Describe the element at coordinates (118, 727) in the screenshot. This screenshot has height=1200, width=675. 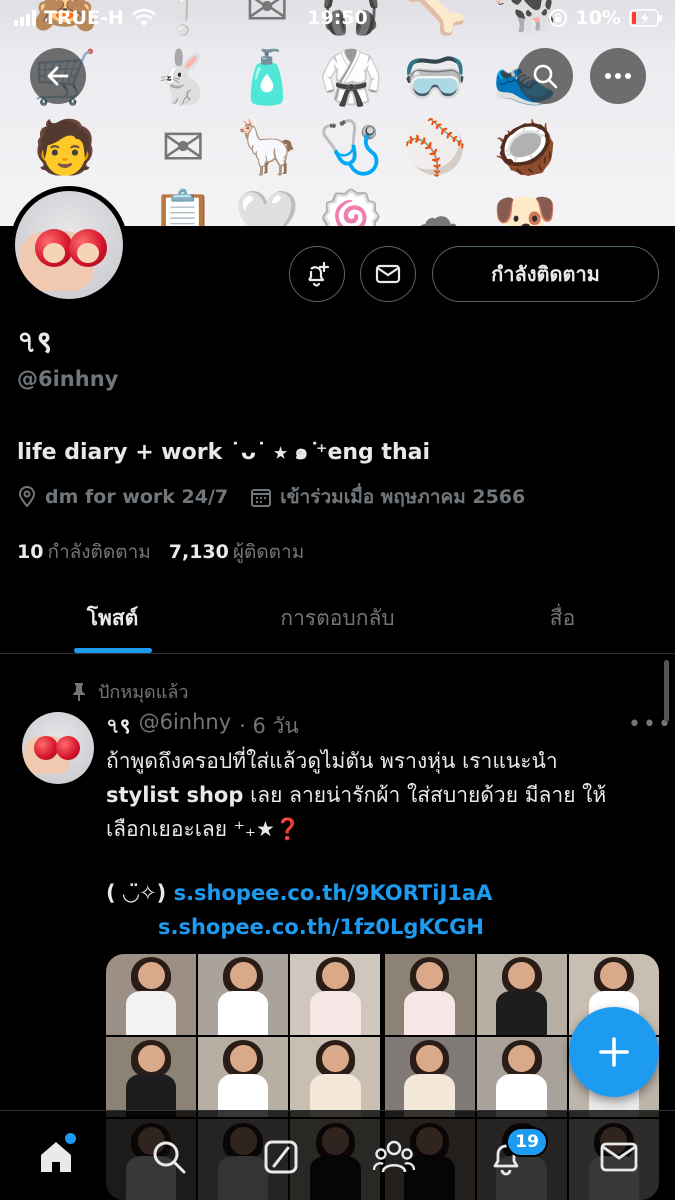
I see `post-author-name: ৭९` at that location.